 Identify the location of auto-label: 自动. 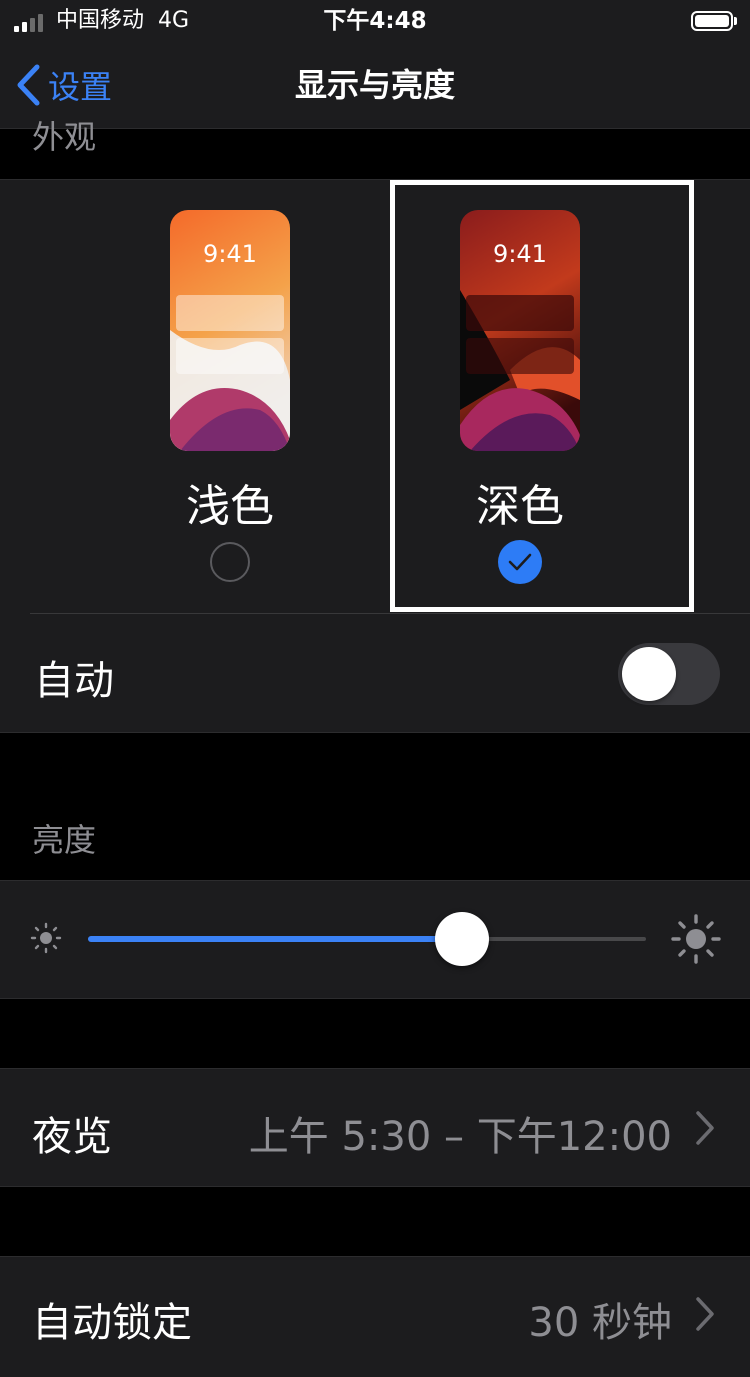
(74, 681).